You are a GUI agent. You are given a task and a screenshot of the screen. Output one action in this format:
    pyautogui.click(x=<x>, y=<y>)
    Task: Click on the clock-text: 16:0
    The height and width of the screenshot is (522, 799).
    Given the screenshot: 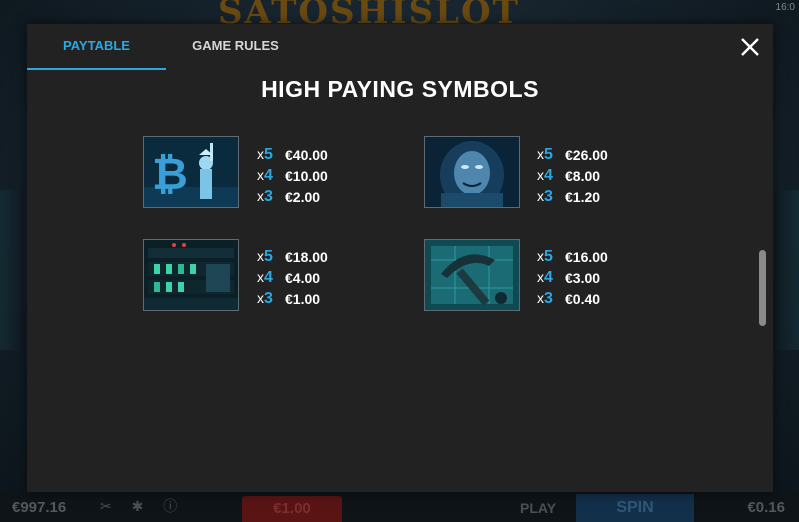 What is the action you would take?
    pyautogui.click(x=785, y=7)
    